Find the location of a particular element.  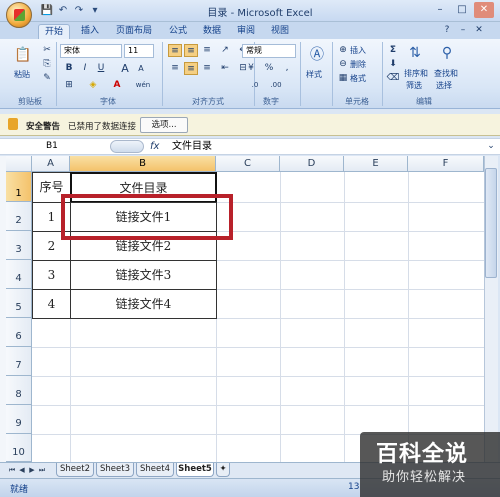

delete-cells-button: 删除 is located at coordinates (358, 64).